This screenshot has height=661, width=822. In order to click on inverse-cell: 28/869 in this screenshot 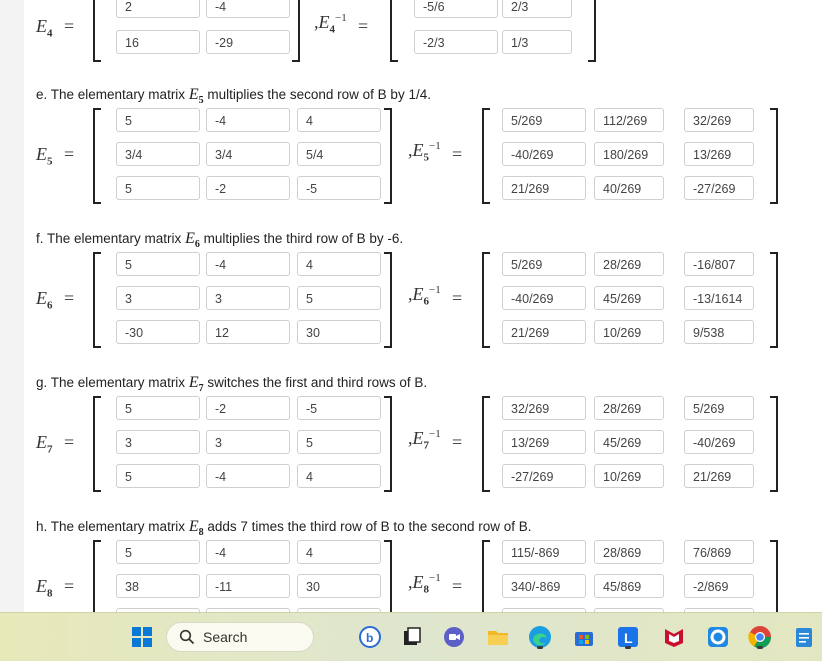, I will do `click(629, 552)`.